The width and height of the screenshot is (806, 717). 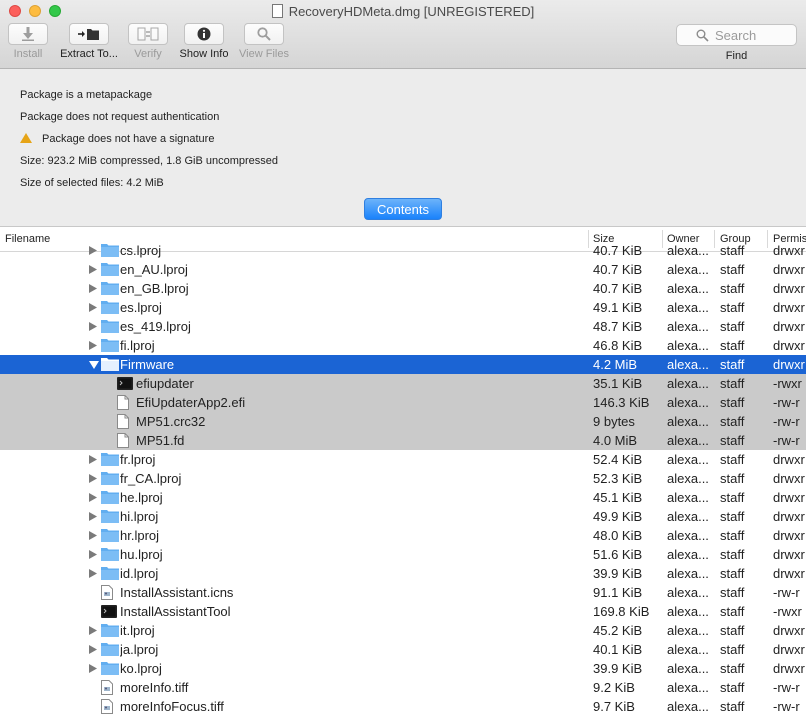 What do you see at coordinates (403, 516) in the screenshot?
I see `table-row: hi.lproj 49.9 KiB alexa... staff drwxr` at bounding box center [403, 516].